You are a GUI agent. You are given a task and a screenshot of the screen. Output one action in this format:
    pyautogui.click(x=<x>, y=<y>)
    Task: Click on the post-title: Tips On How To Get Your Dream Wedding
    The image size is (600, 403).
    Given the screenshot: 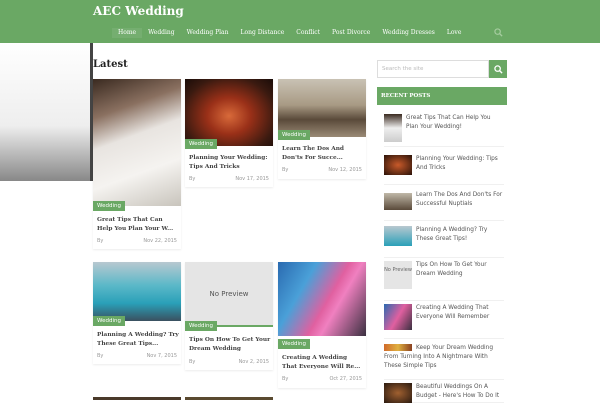 What is the action you would take?
    pyautogui.click(x=230, y=345)
    